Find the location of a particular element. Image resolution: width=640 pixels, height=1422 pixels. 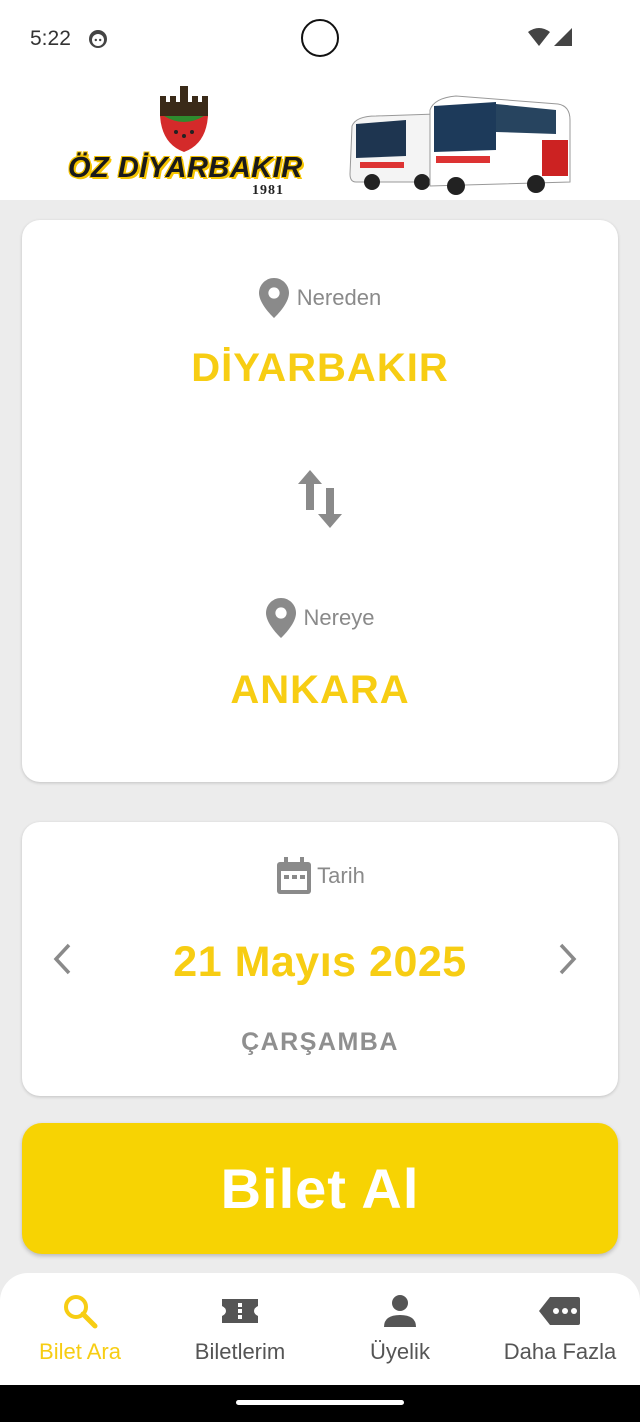

nav-label: Biletlerim is located at coordinates (240, 1351).